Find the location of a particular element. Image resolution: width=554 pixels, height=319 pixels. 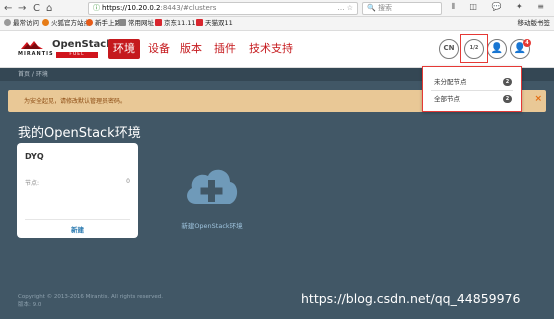

dropdown-item-all-nodes: 全部节点 2 is located at coordinates (472, 99).